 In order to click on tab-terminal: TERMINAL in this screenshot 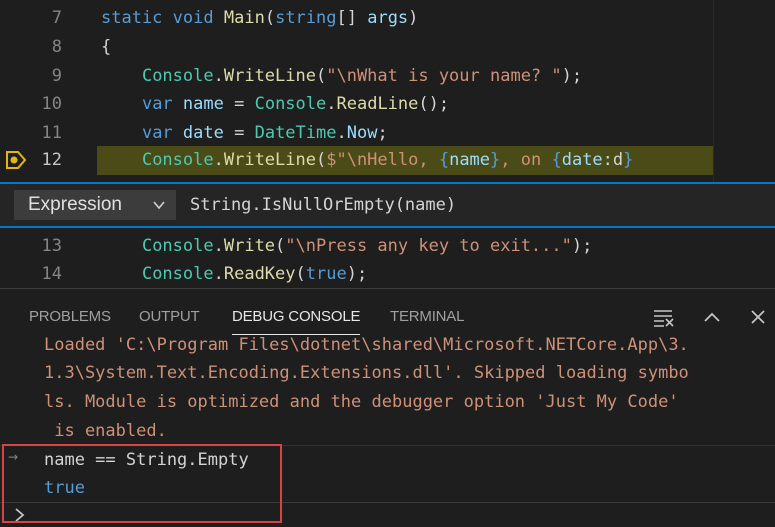, I will do `click(427, 316)`.